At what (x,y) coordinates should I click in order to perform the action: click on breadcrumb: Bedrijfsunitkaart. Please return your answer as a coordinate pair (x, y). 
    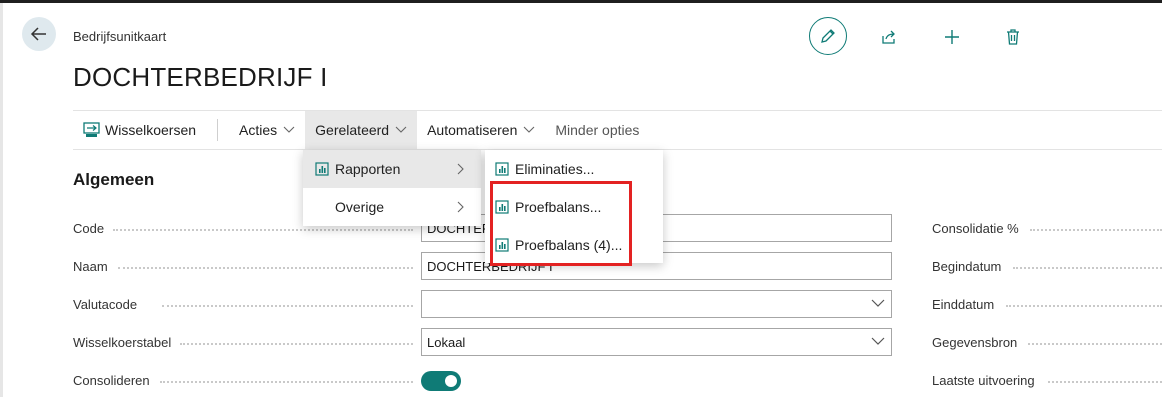
    Looking at the image, I should click on (120, 36).